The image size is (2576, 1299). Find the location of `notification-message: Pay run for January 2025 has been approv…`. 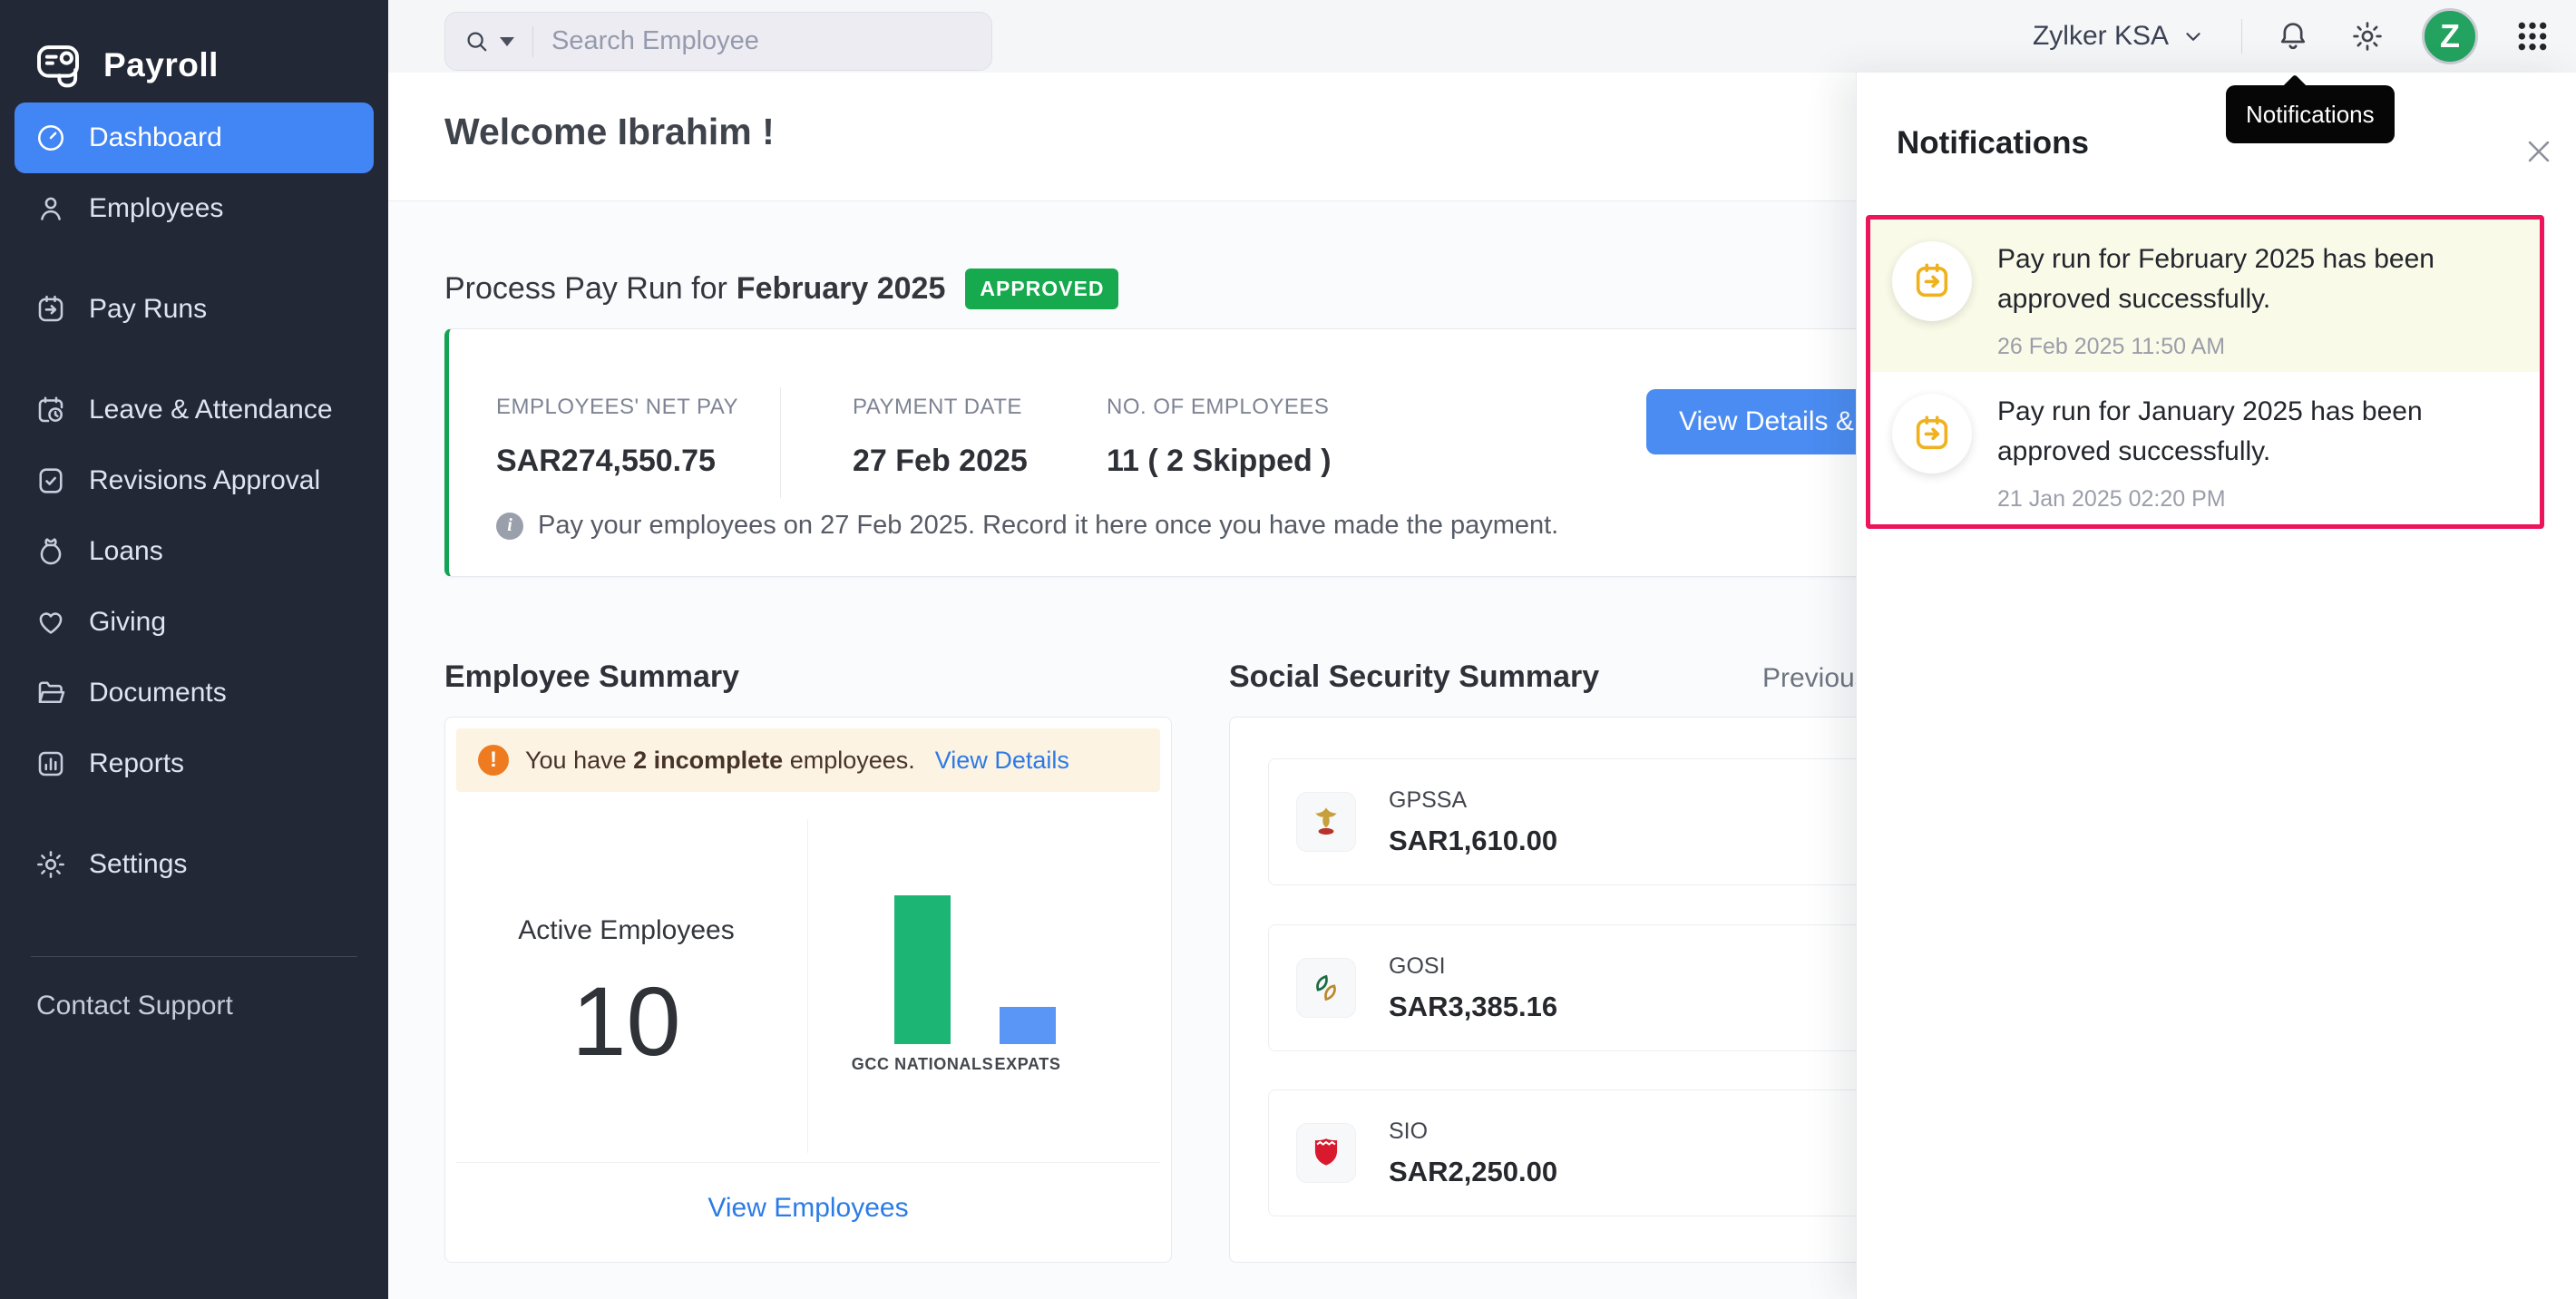

notification-message: Pay run for January 2025 has been approv… is located at coordinates (2210, 431).